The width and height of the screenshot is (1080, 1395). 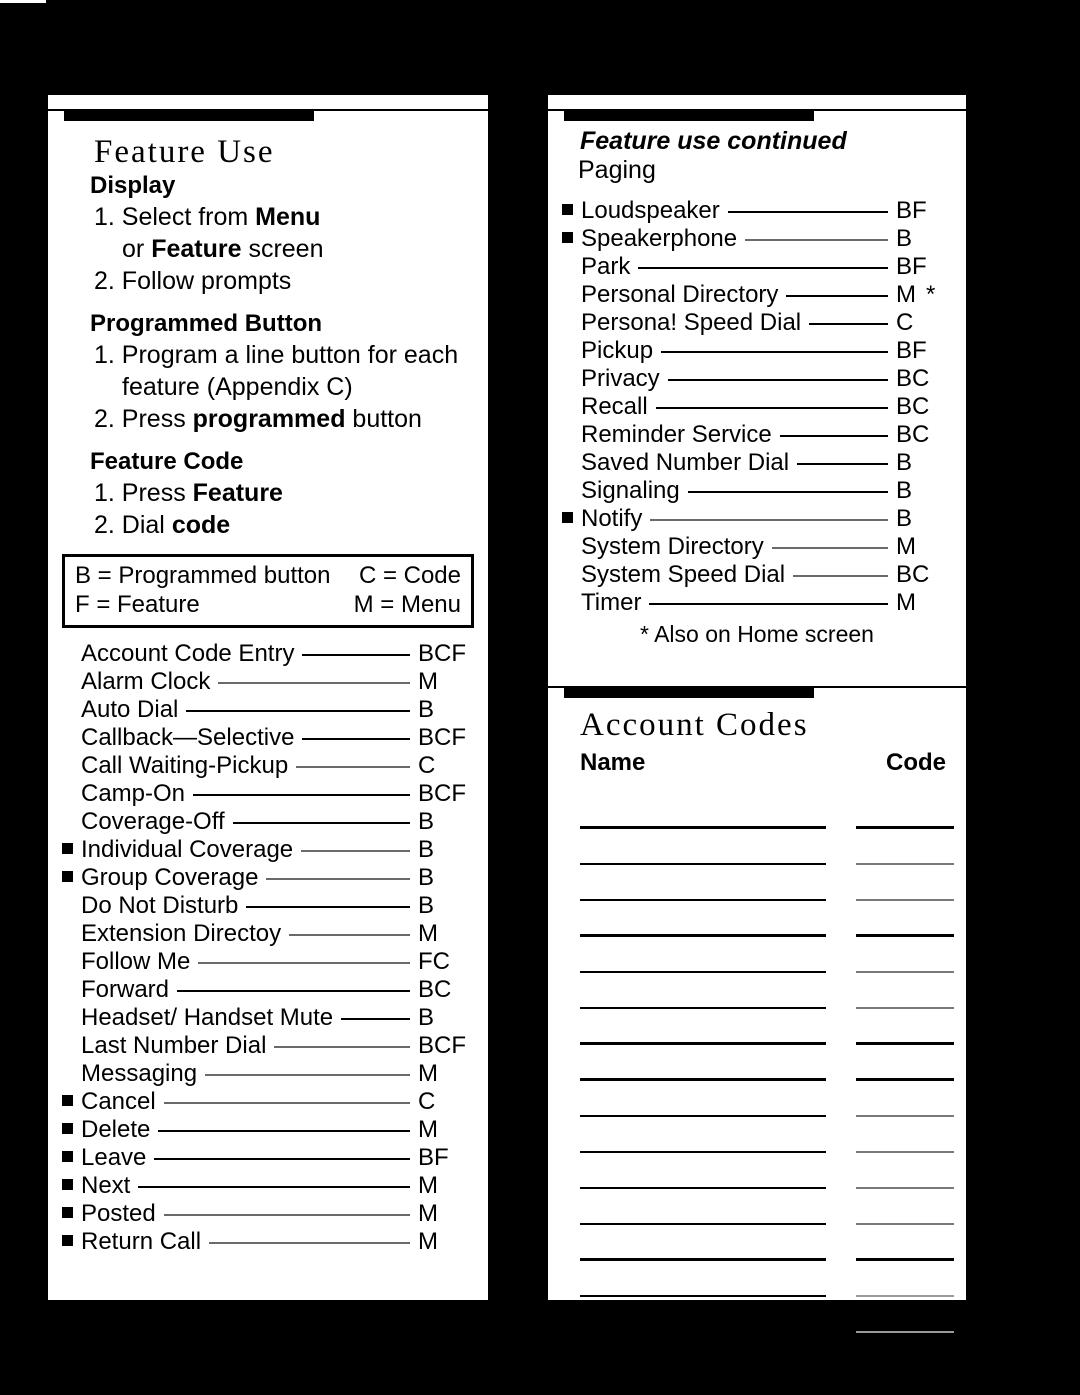 What do you see at coordinates (757, 547) in the screenshot?
I see `feature-row: System Directory M` at bounding box center [757, 547].